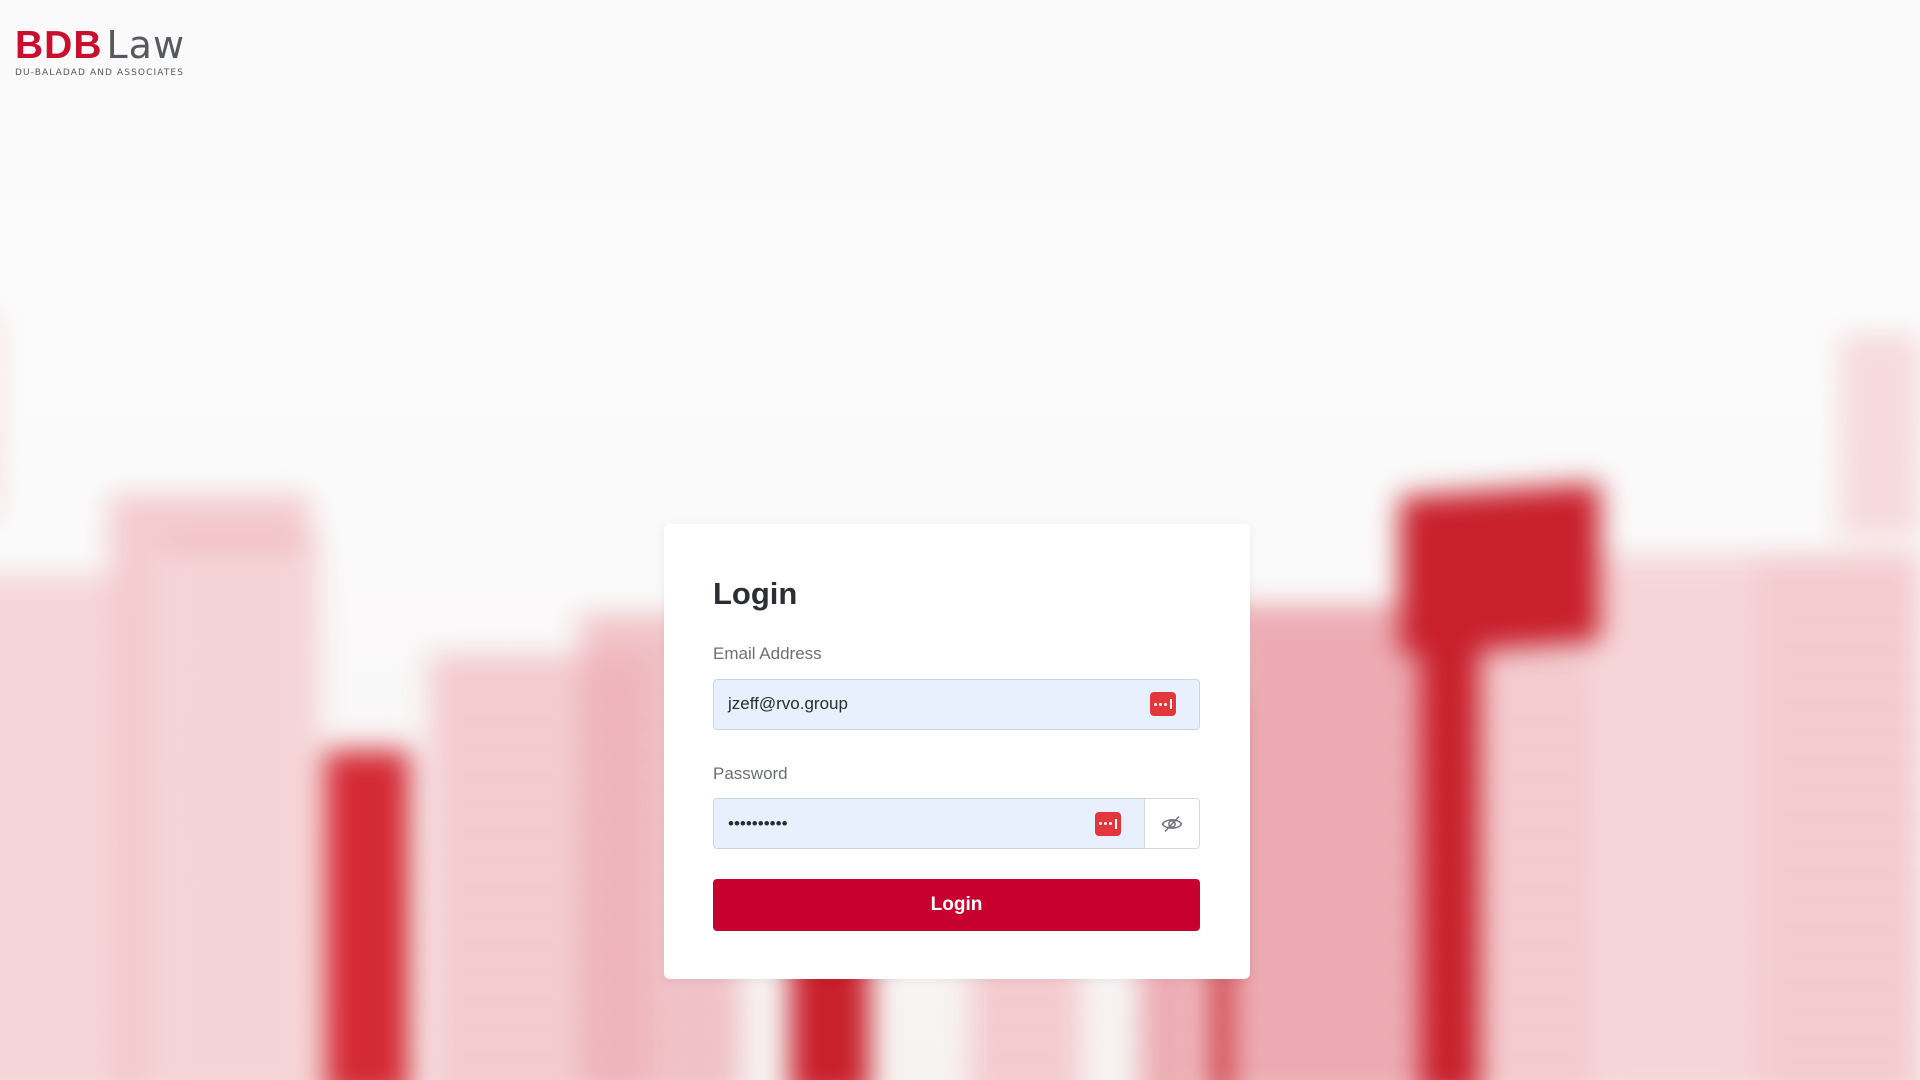  I want to click on password-group: ••••••••••, so click(956, 824).